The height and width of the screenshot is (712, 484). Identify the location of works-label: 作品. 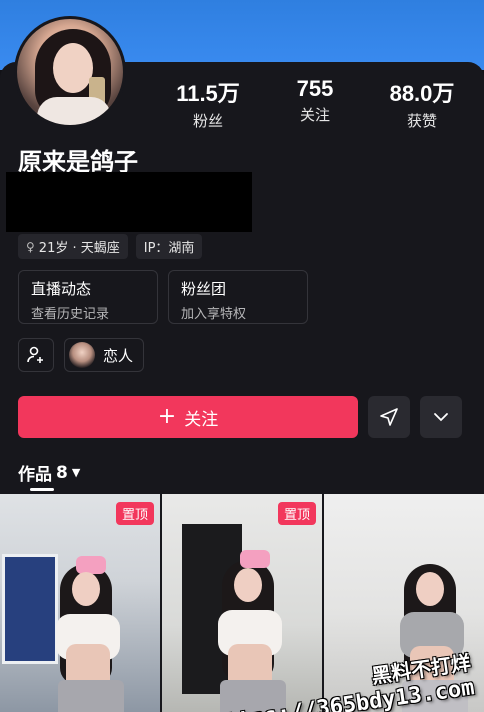
(35, 475).